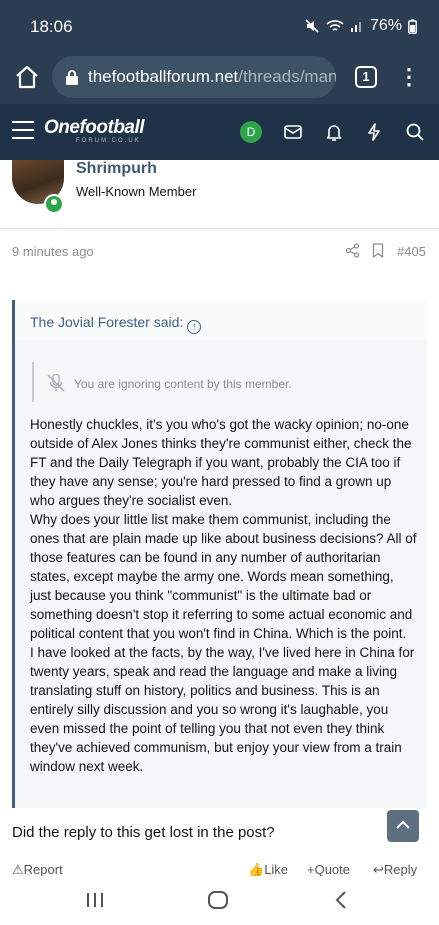  I want to click on post-number: #405, so click(411, 251).